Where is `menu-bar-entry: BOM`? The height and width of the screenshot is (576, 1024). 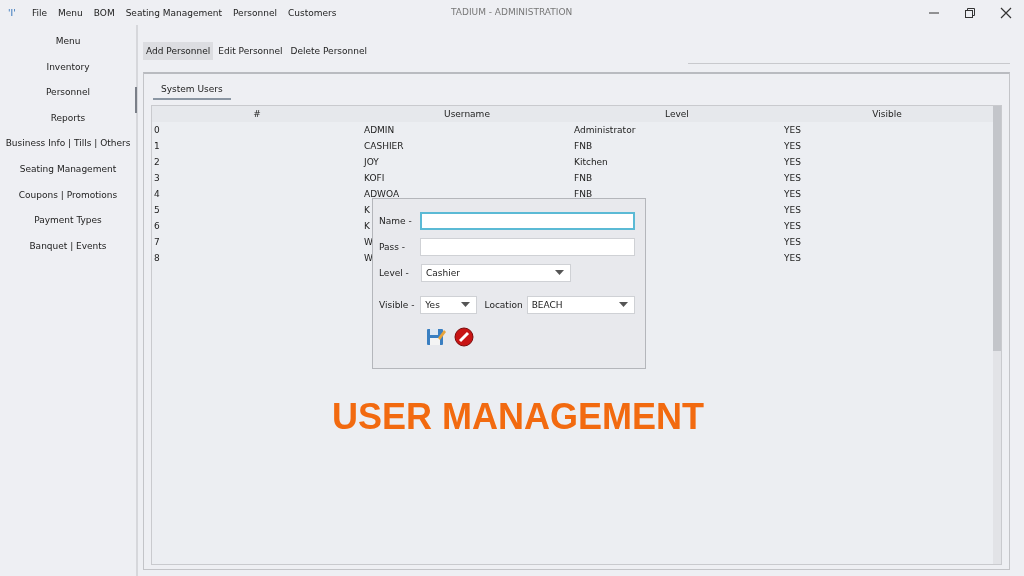 menu-bar-entry: BOM is located at coordinates (104, 12).